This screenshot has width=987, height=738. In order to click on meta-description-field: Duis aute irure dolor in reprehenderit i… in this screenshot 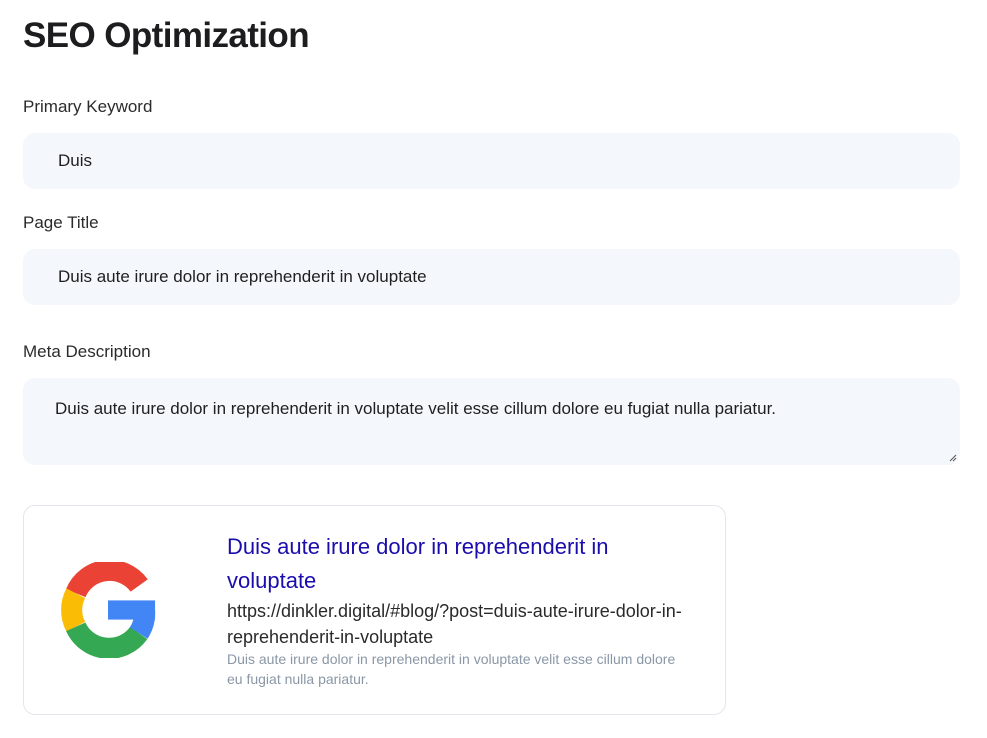, I will do `click(491, 421)`.